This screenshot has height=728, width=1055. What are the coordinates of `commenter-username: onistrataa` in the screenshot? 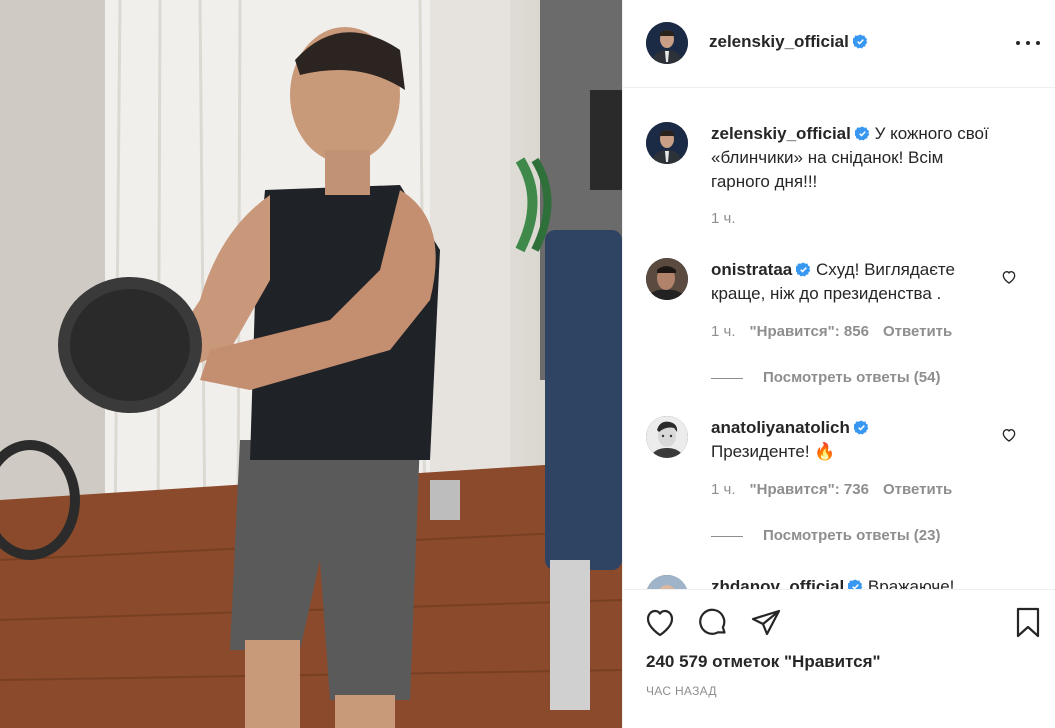 It's located at (751, 269).